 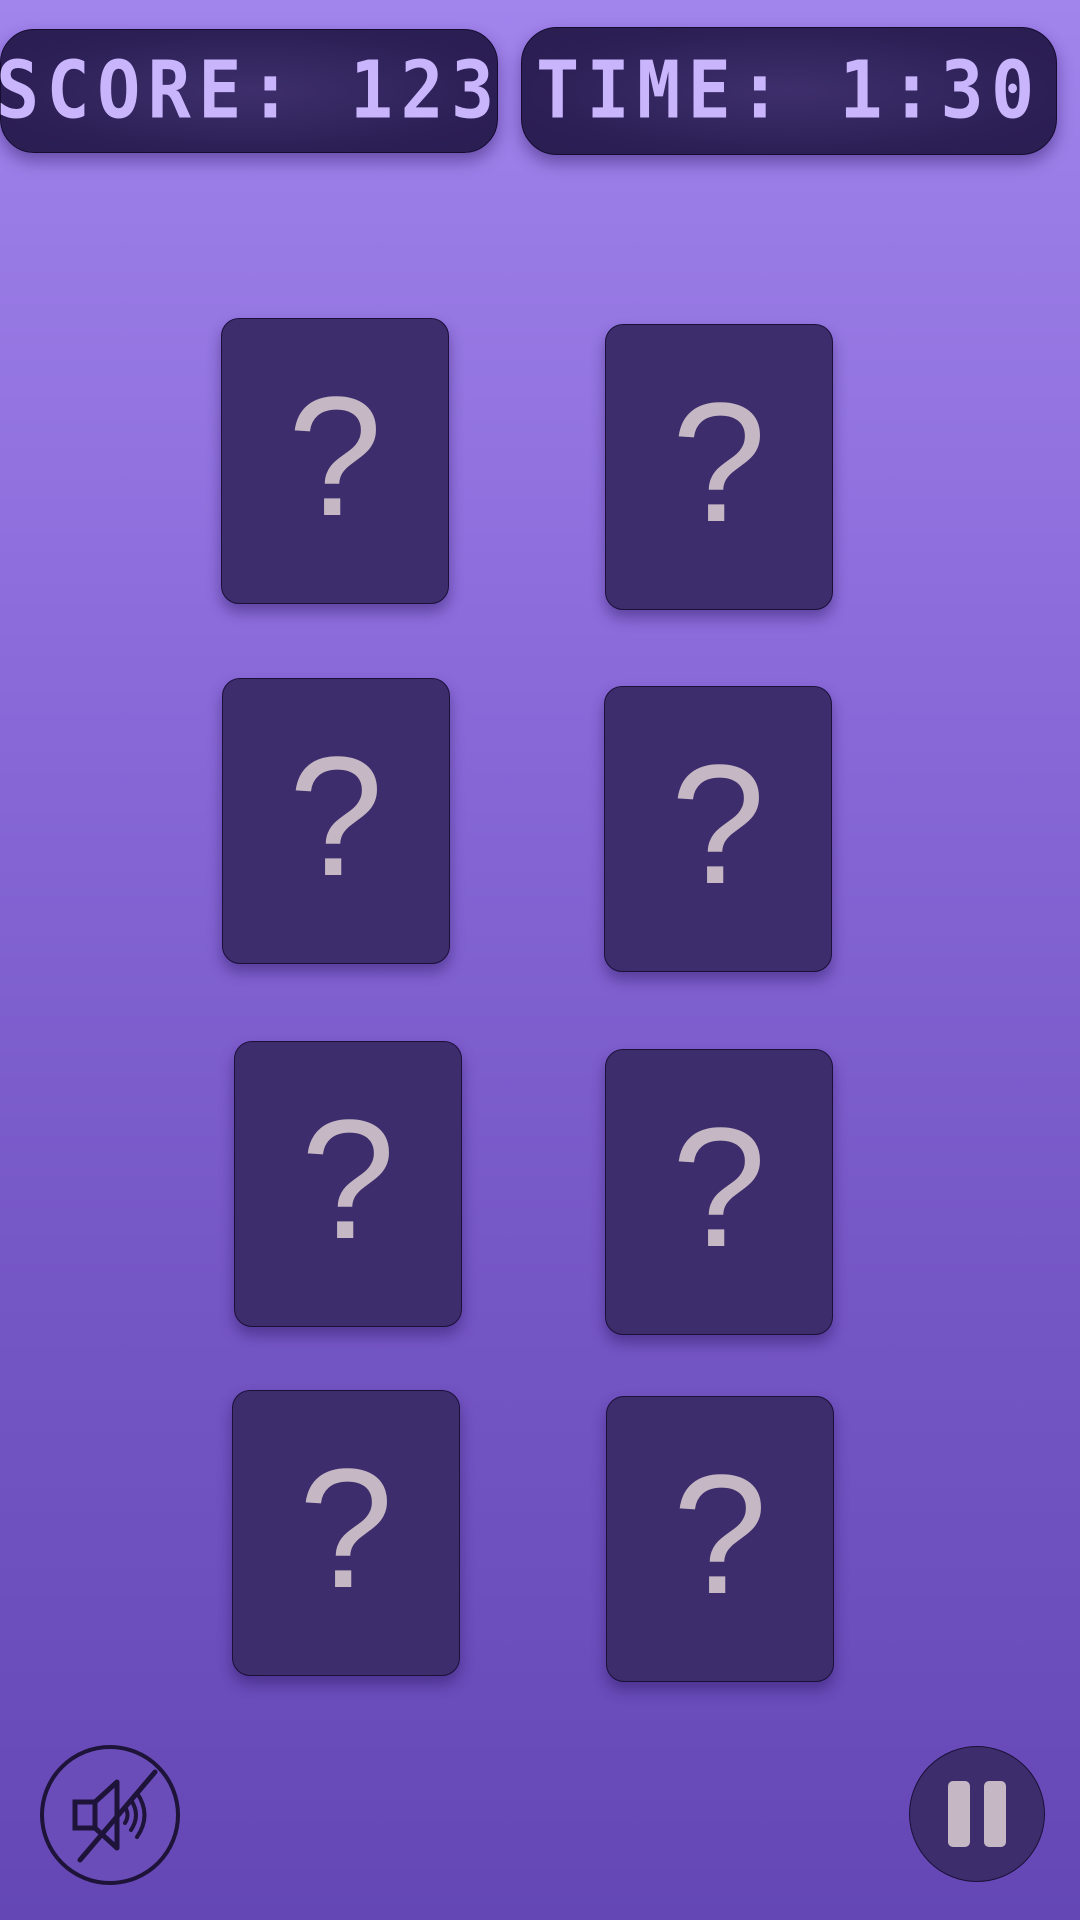 I want to click on time-text: TIME: 1:30, so click(x=789, y=91).